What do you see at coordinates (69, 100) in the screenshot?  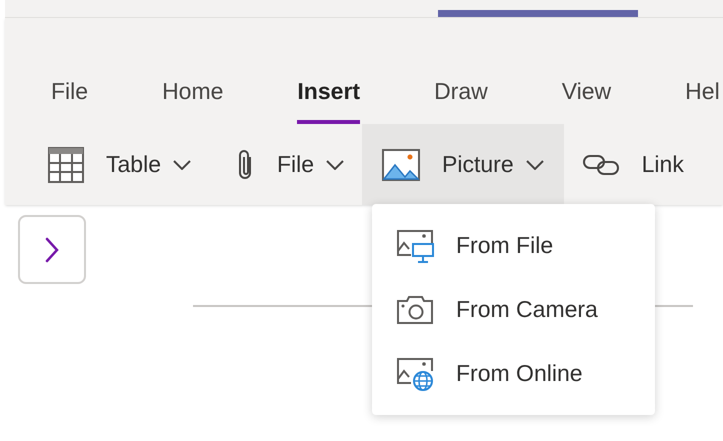 I see `ribbon-tab: File` at bounding box center [69, 100].